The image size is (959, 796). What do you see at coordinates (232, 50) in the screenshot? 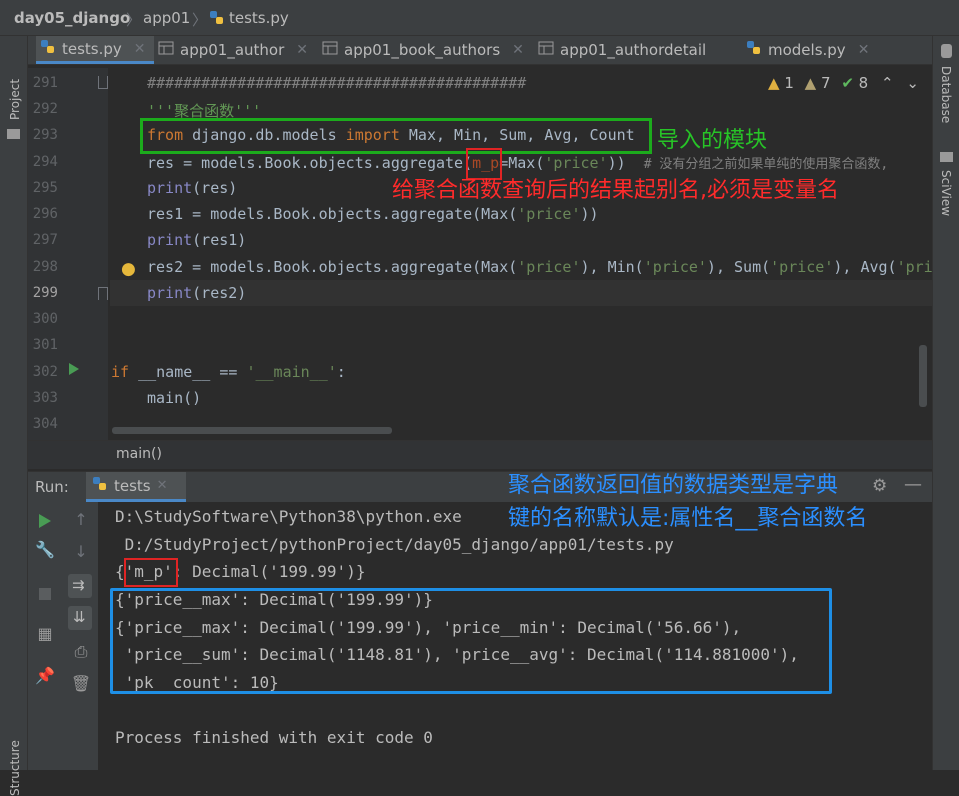
I see `tab-label: app01_author` at bounding box center [232, 50].